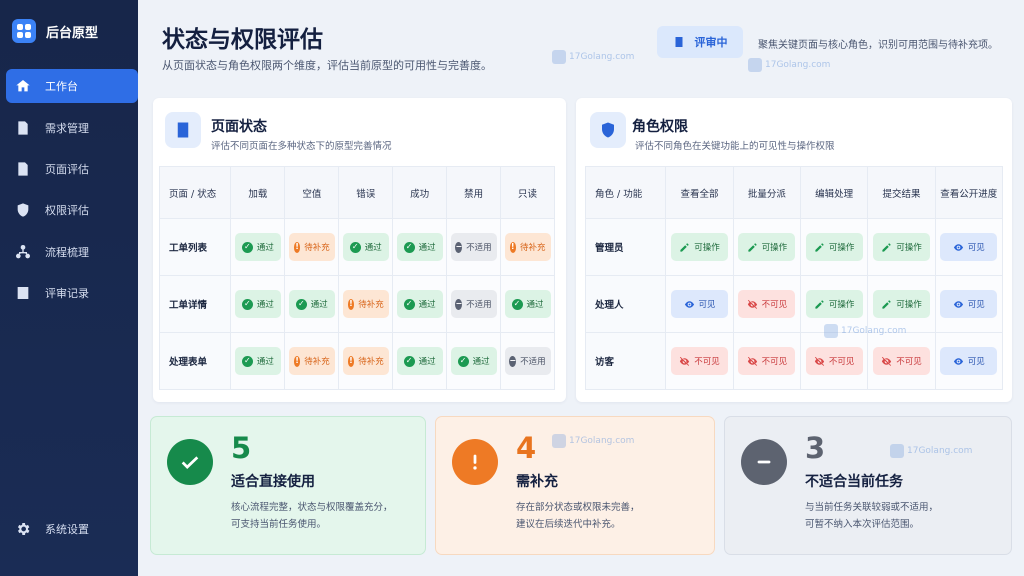  I want to click on column-header: 加载, so click(258, 192).